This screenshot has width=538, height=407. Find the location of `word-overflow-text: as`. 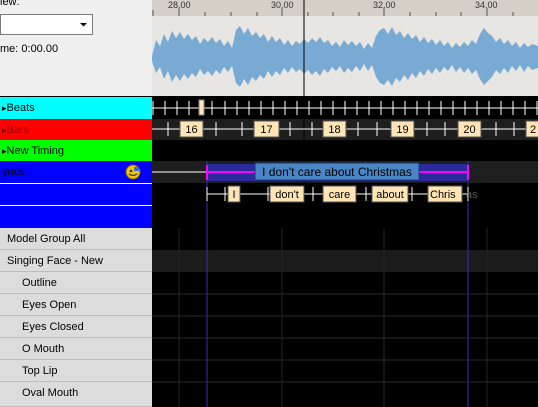

word-overflow-text: as is located at coordinates (472, 195).